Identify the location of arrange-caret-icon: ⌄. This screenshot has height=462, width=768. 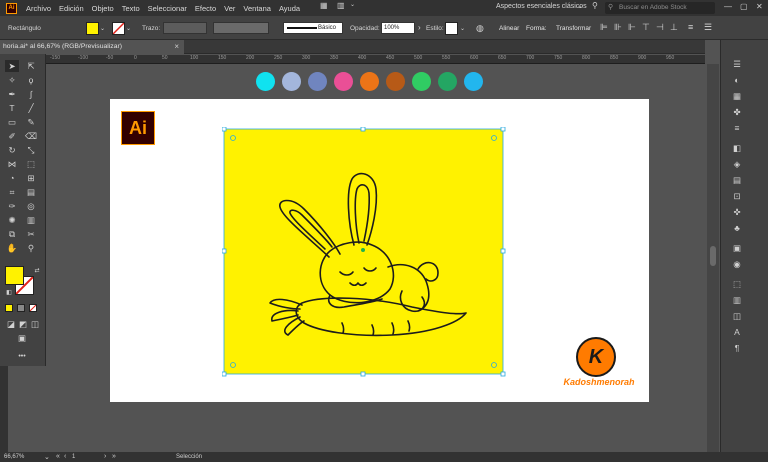
(352, 4).